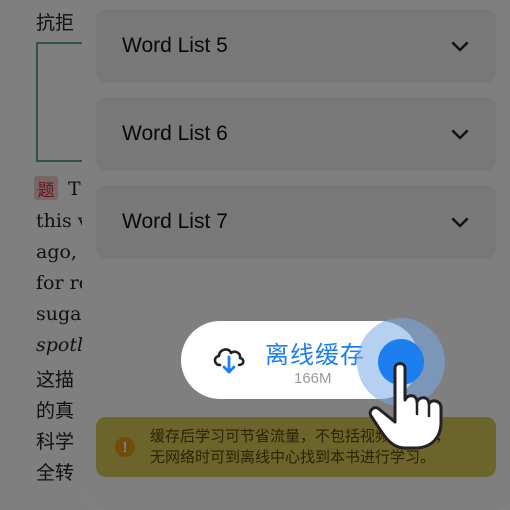 This screenshot has width=510, height=510. Describe the element at coordinates (405, 406) in the screenshot. I see `pointing-hand-icon` at that location.